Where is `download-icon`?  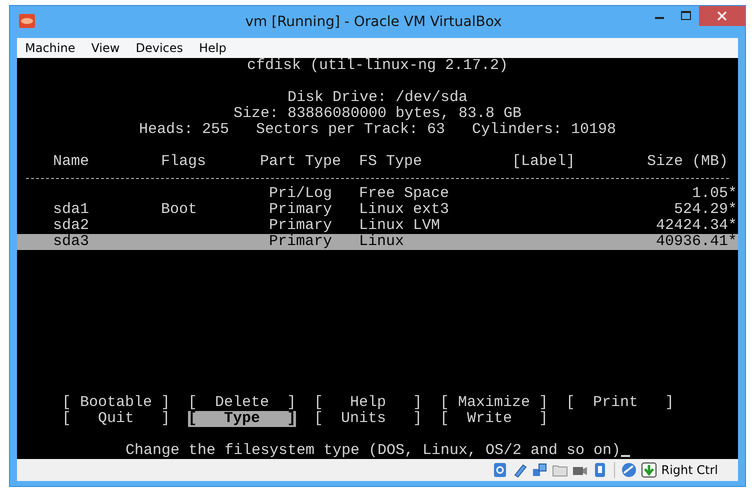 download-icon is located at coordinates (649, 470).